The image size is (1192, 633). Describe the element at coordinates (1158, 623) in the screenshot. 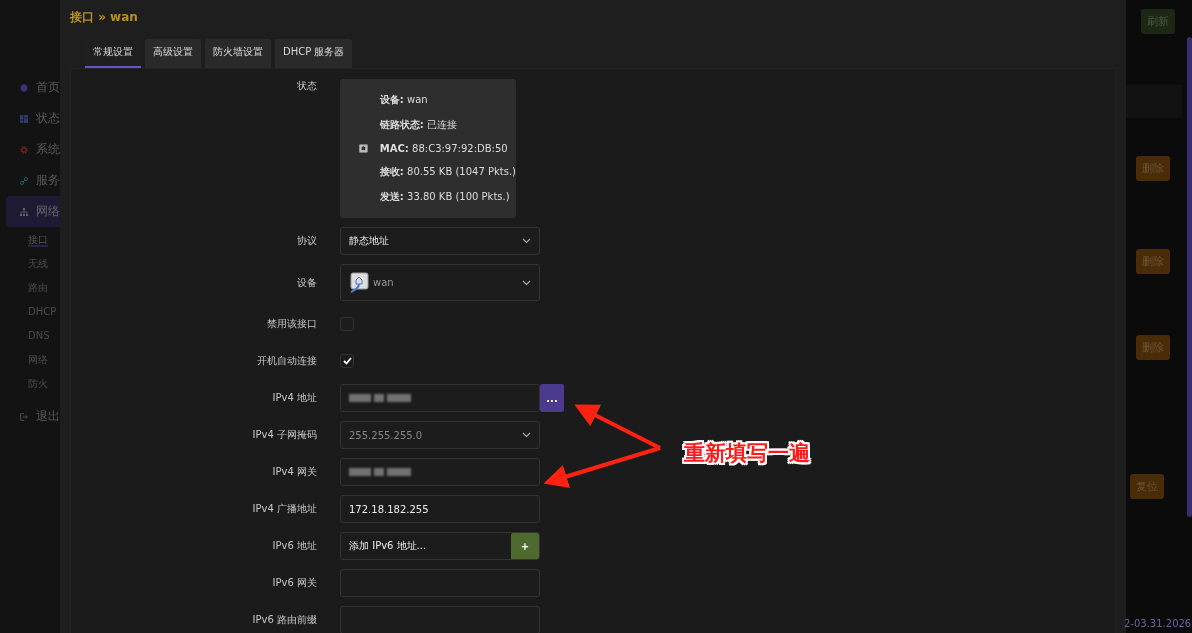

I see `footer-text: 2-03.31.2026` at that location.